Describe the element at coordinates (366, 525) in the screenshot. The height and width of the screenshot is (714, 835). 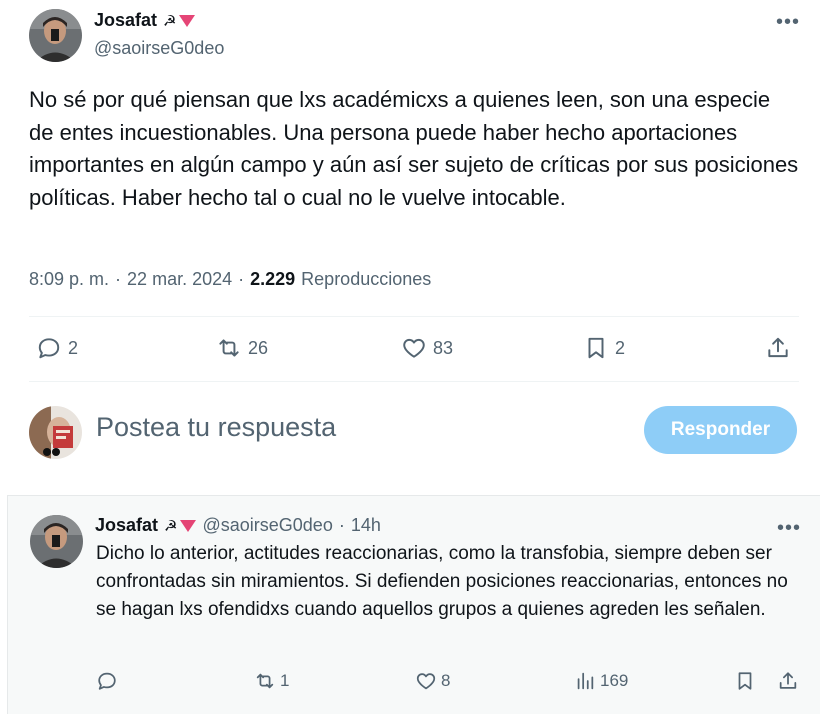
I see `reply-time: 14h` at that location.